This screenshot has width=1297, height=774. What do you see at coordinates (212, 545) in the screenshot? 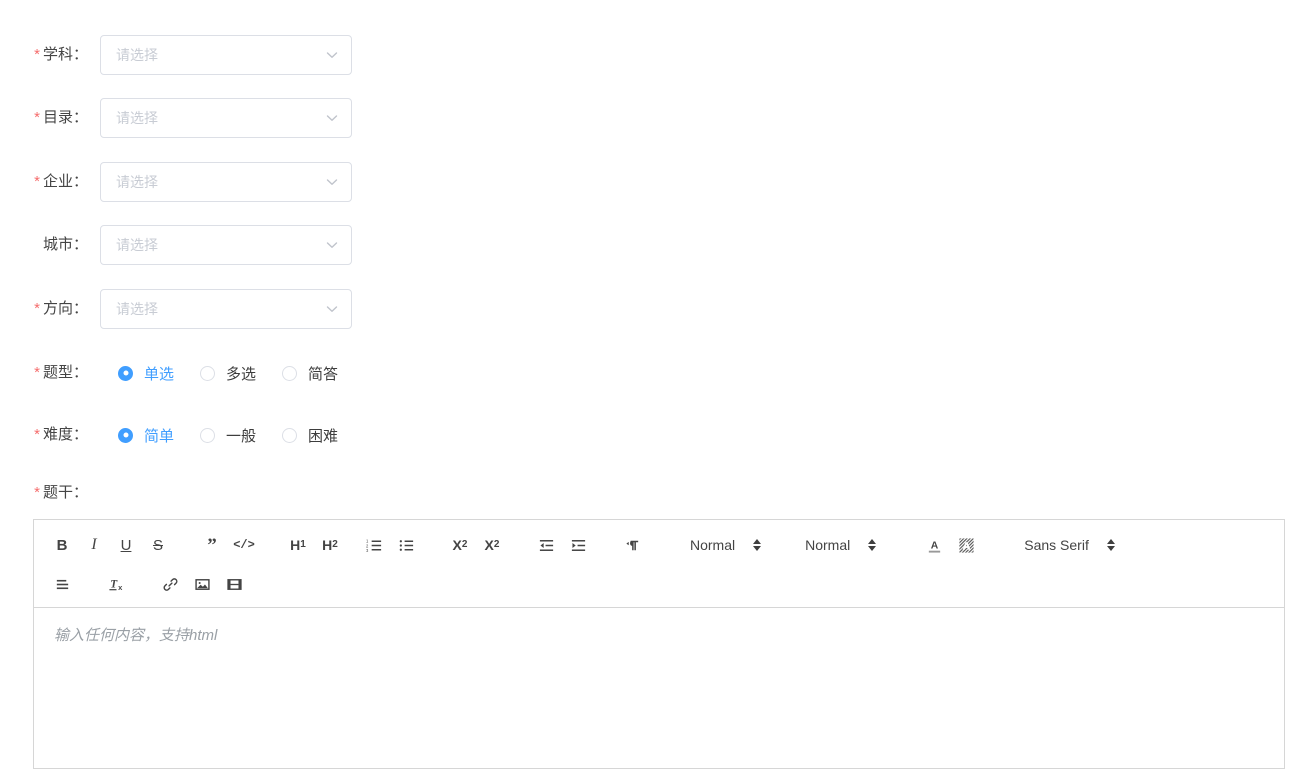
I see `blockquote-icon: ”` at bounding box center [212, 545].